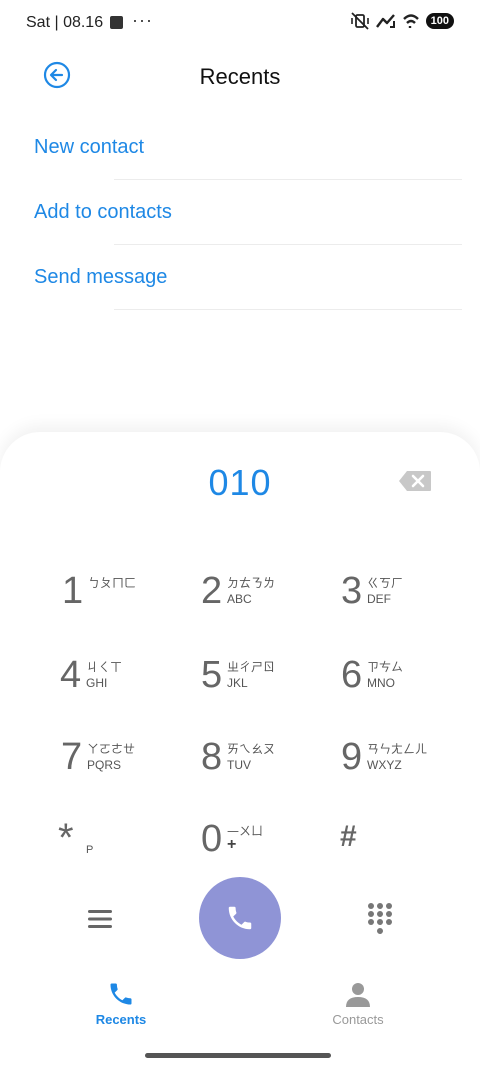 This screenshot has height=1066, width=480. What do you see at coordinates (360, 21) in the screenshot?
I see `vibrate-off-icon` at bounding box center [360, 21].